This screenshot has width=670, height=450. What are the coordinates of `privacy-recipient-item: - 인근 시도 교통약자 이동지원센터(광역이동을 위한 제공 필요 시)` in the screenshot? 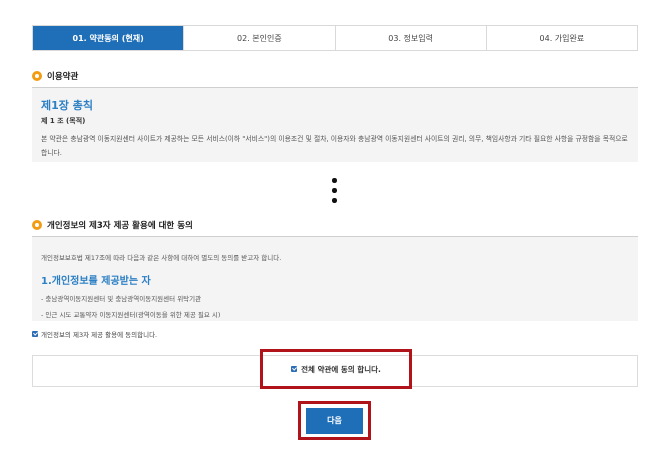 It's located at (131, 315).